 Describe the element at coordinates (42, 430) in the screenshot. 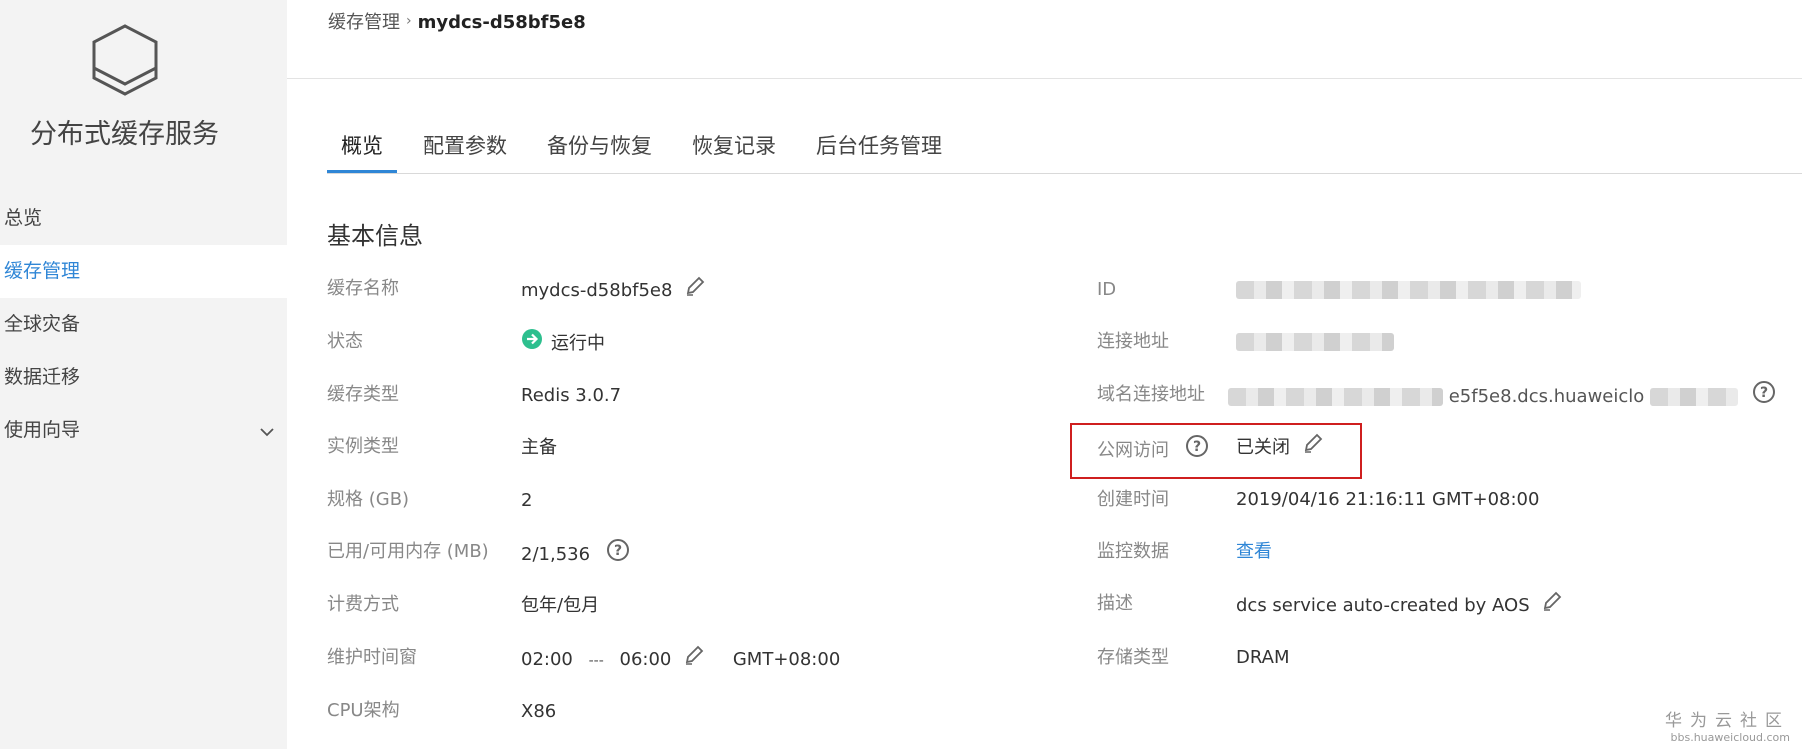

I see `sidebar-item-label: 使用向导` at that location.